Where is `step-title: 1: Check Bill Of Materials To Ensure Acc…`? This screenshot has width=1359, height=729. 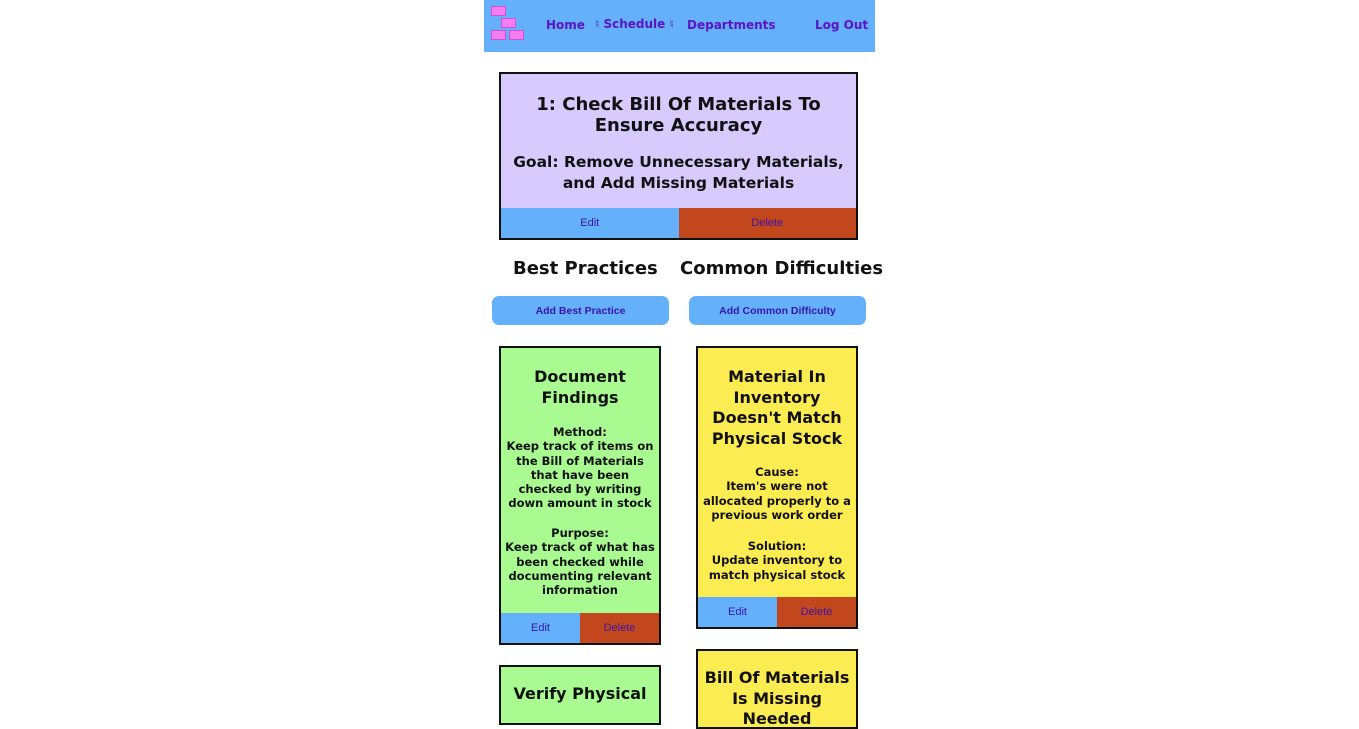 step-title: 1: Check Bill Of Materials To Ensure Acc… is located at coordinates (678, 115).